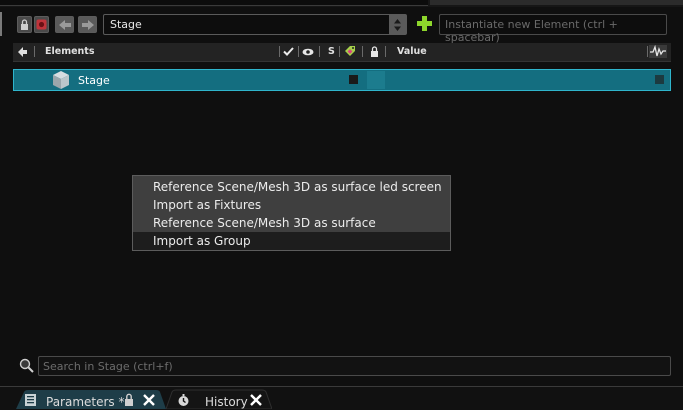  I want to click on record-icon, so click(41, 24).